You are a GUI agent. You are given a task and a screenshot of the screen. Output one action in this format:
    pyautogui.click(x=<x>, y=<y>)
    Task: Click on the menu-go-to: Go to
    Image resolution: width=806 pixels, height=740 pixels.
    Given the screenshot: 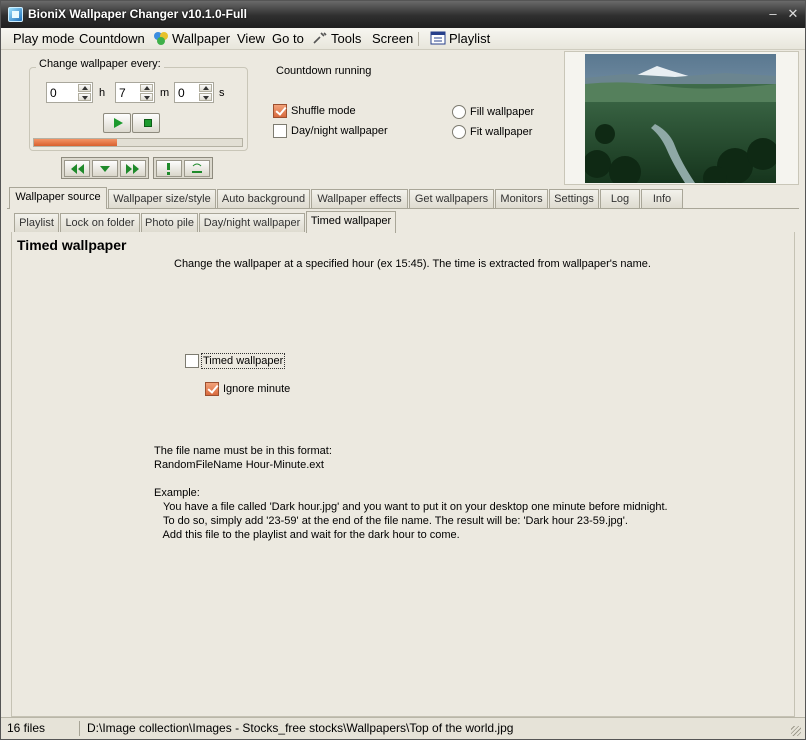 What is the action you would take?
    pyautogui.click(x=288, y=39)
    